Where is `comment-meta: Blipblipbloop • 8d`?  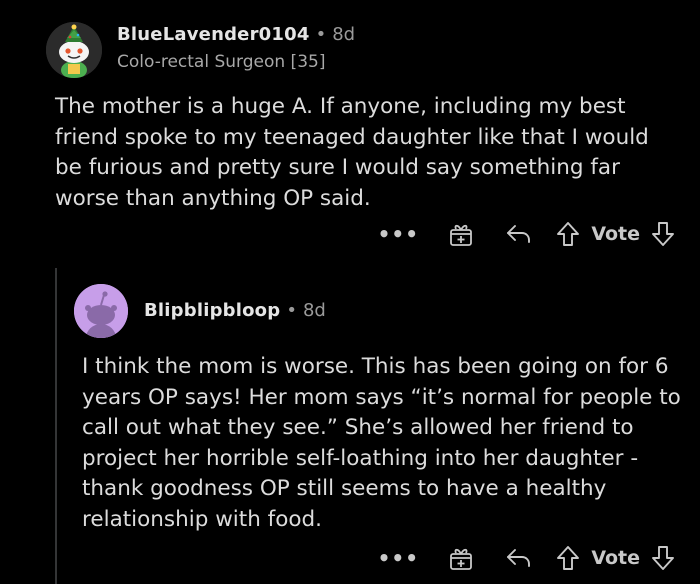 comment-meta: Blipblipbloop • 8d is located at coordinates (235, 311).